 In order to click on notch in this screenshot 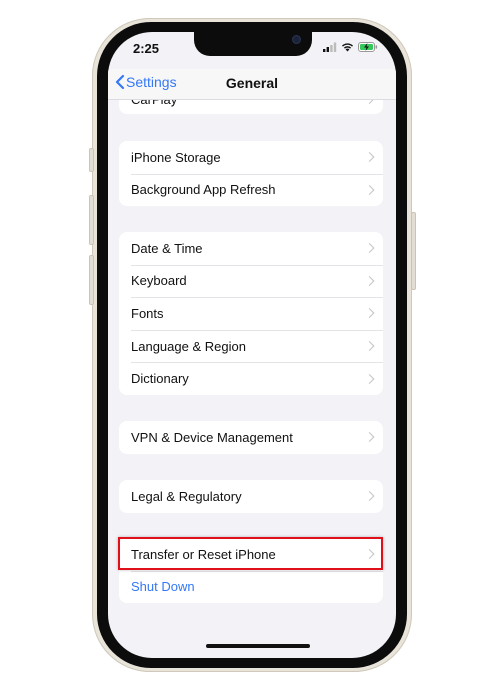, I will do `click(253, 44)`.